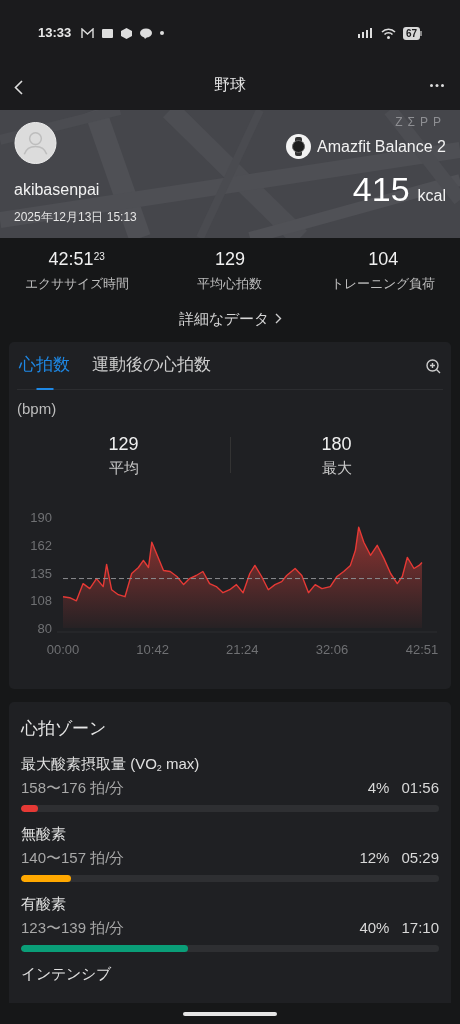 Image resolution: width=460 pixels, height=1024 pixels. Describe the element at coordinates (278, 319) in the screenshot. I see `chevron-icon` at that location.